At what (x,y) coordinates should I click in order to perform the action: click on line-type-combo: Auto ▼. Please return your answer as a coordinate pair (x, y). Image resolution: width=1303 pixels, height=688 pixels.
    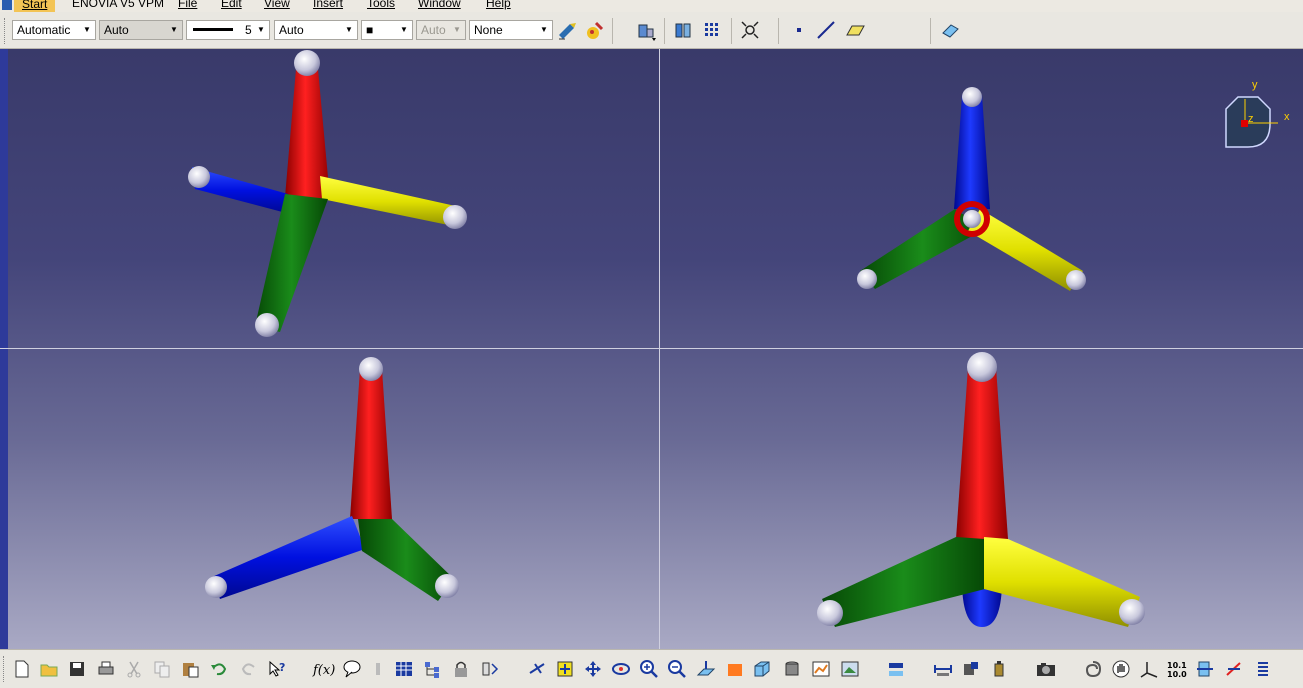
    Looking at the image, I should click on (316, 30).